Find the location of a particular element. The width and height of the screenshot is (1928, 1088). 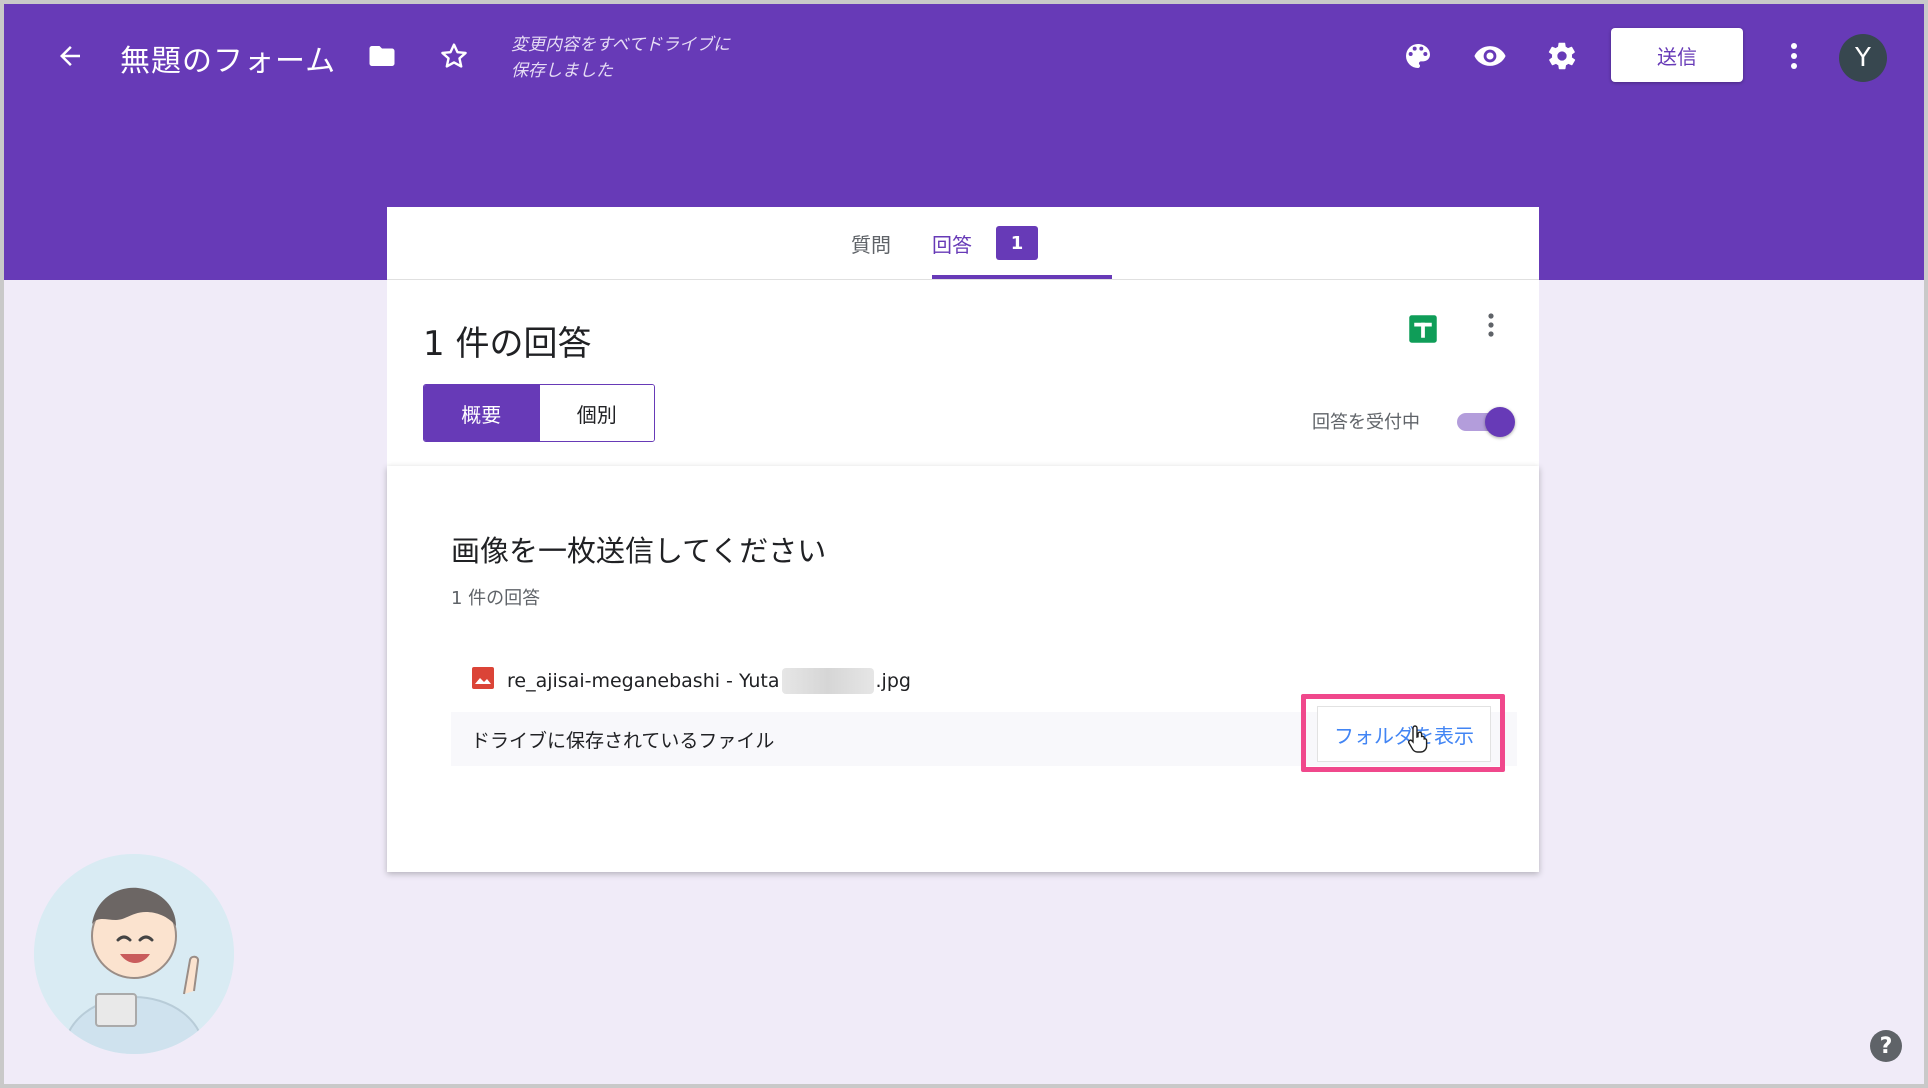

back-arrow-icon is located at coordinates (70, 56).